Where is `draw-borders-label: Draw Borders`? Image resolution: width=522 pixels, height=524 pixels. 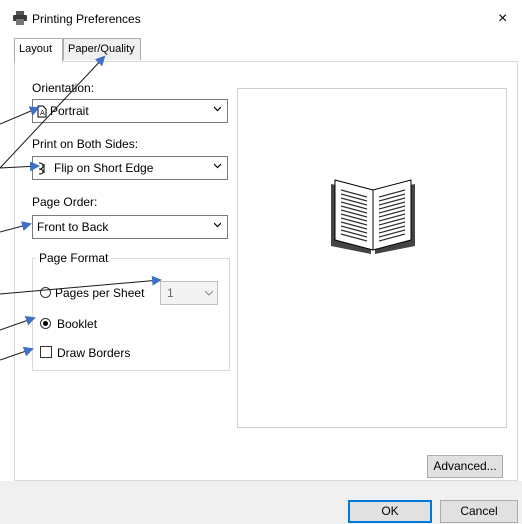
draw-borders-label: Draw Borders is located at coordinates (94, 353).